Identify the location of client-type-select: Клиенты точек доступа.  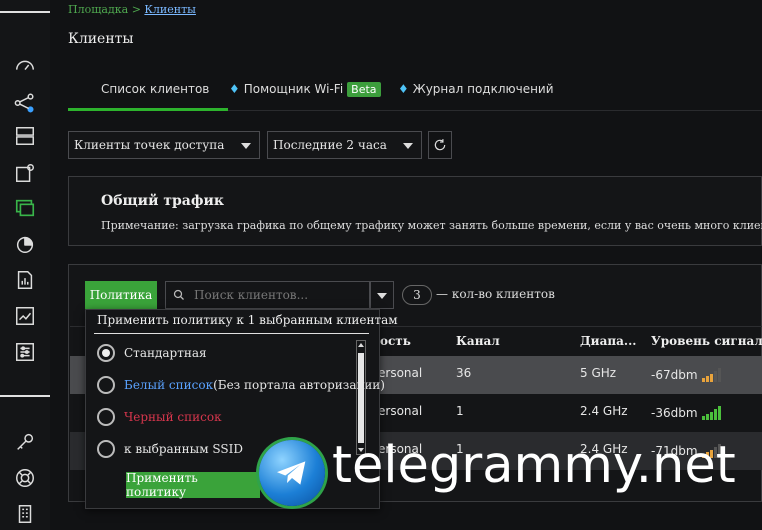
(164, 145).